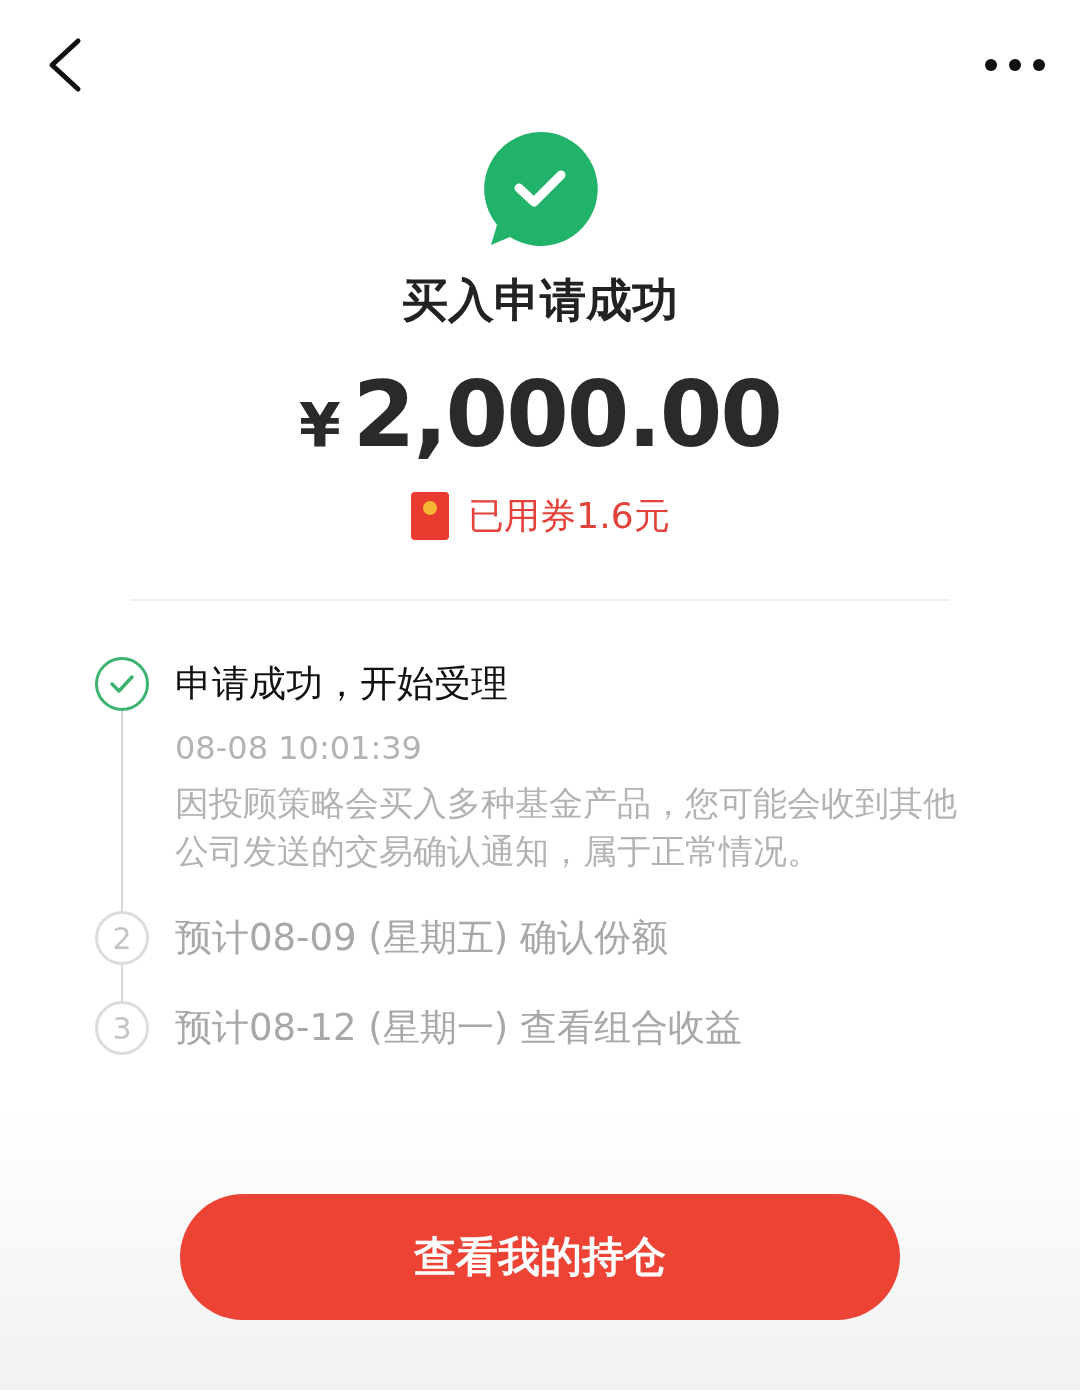 This screenshot has height=1390, width=1080. Describe the element at coordinates (299, 748) in the screenshot. I see `step-time: 08-08 10:01:39` at that location.